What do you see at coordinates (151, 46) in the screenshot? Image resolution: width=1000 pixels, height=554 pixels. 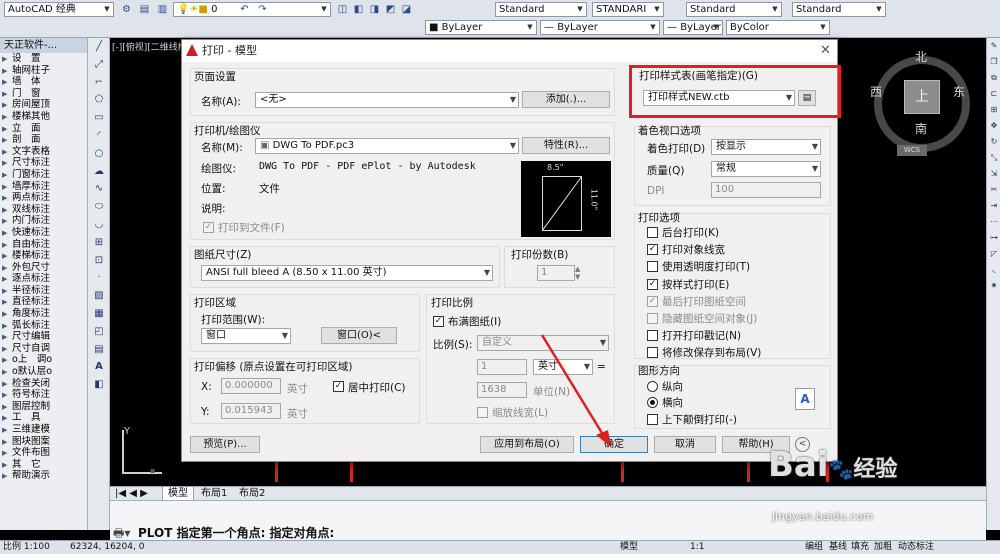 I see `viewport-label: [-][俯视][二维线框]` at bounding box center [151, 46].